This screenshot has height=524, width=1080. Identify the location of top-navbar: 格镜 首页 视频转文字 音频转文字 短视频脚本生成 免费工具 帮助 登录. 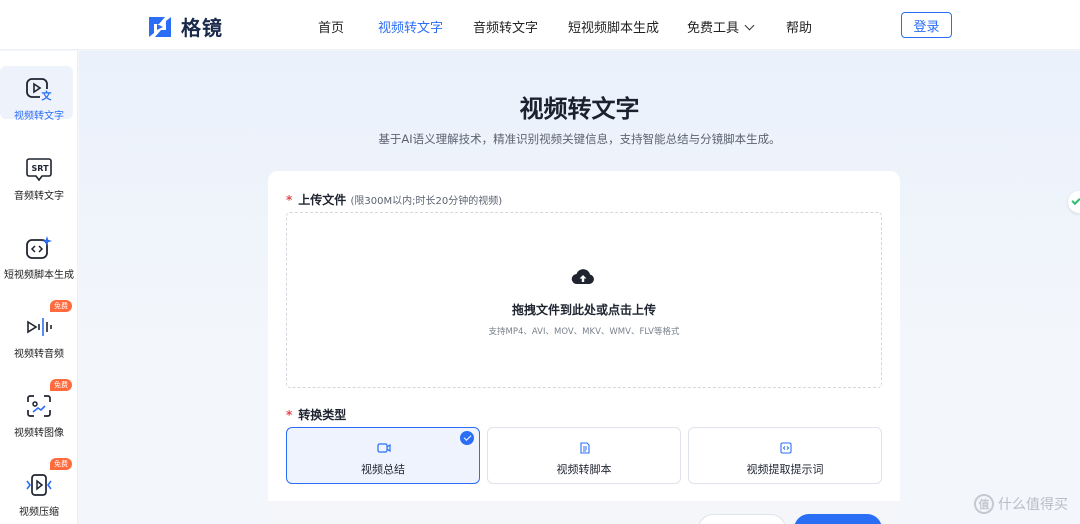
(540, 25).